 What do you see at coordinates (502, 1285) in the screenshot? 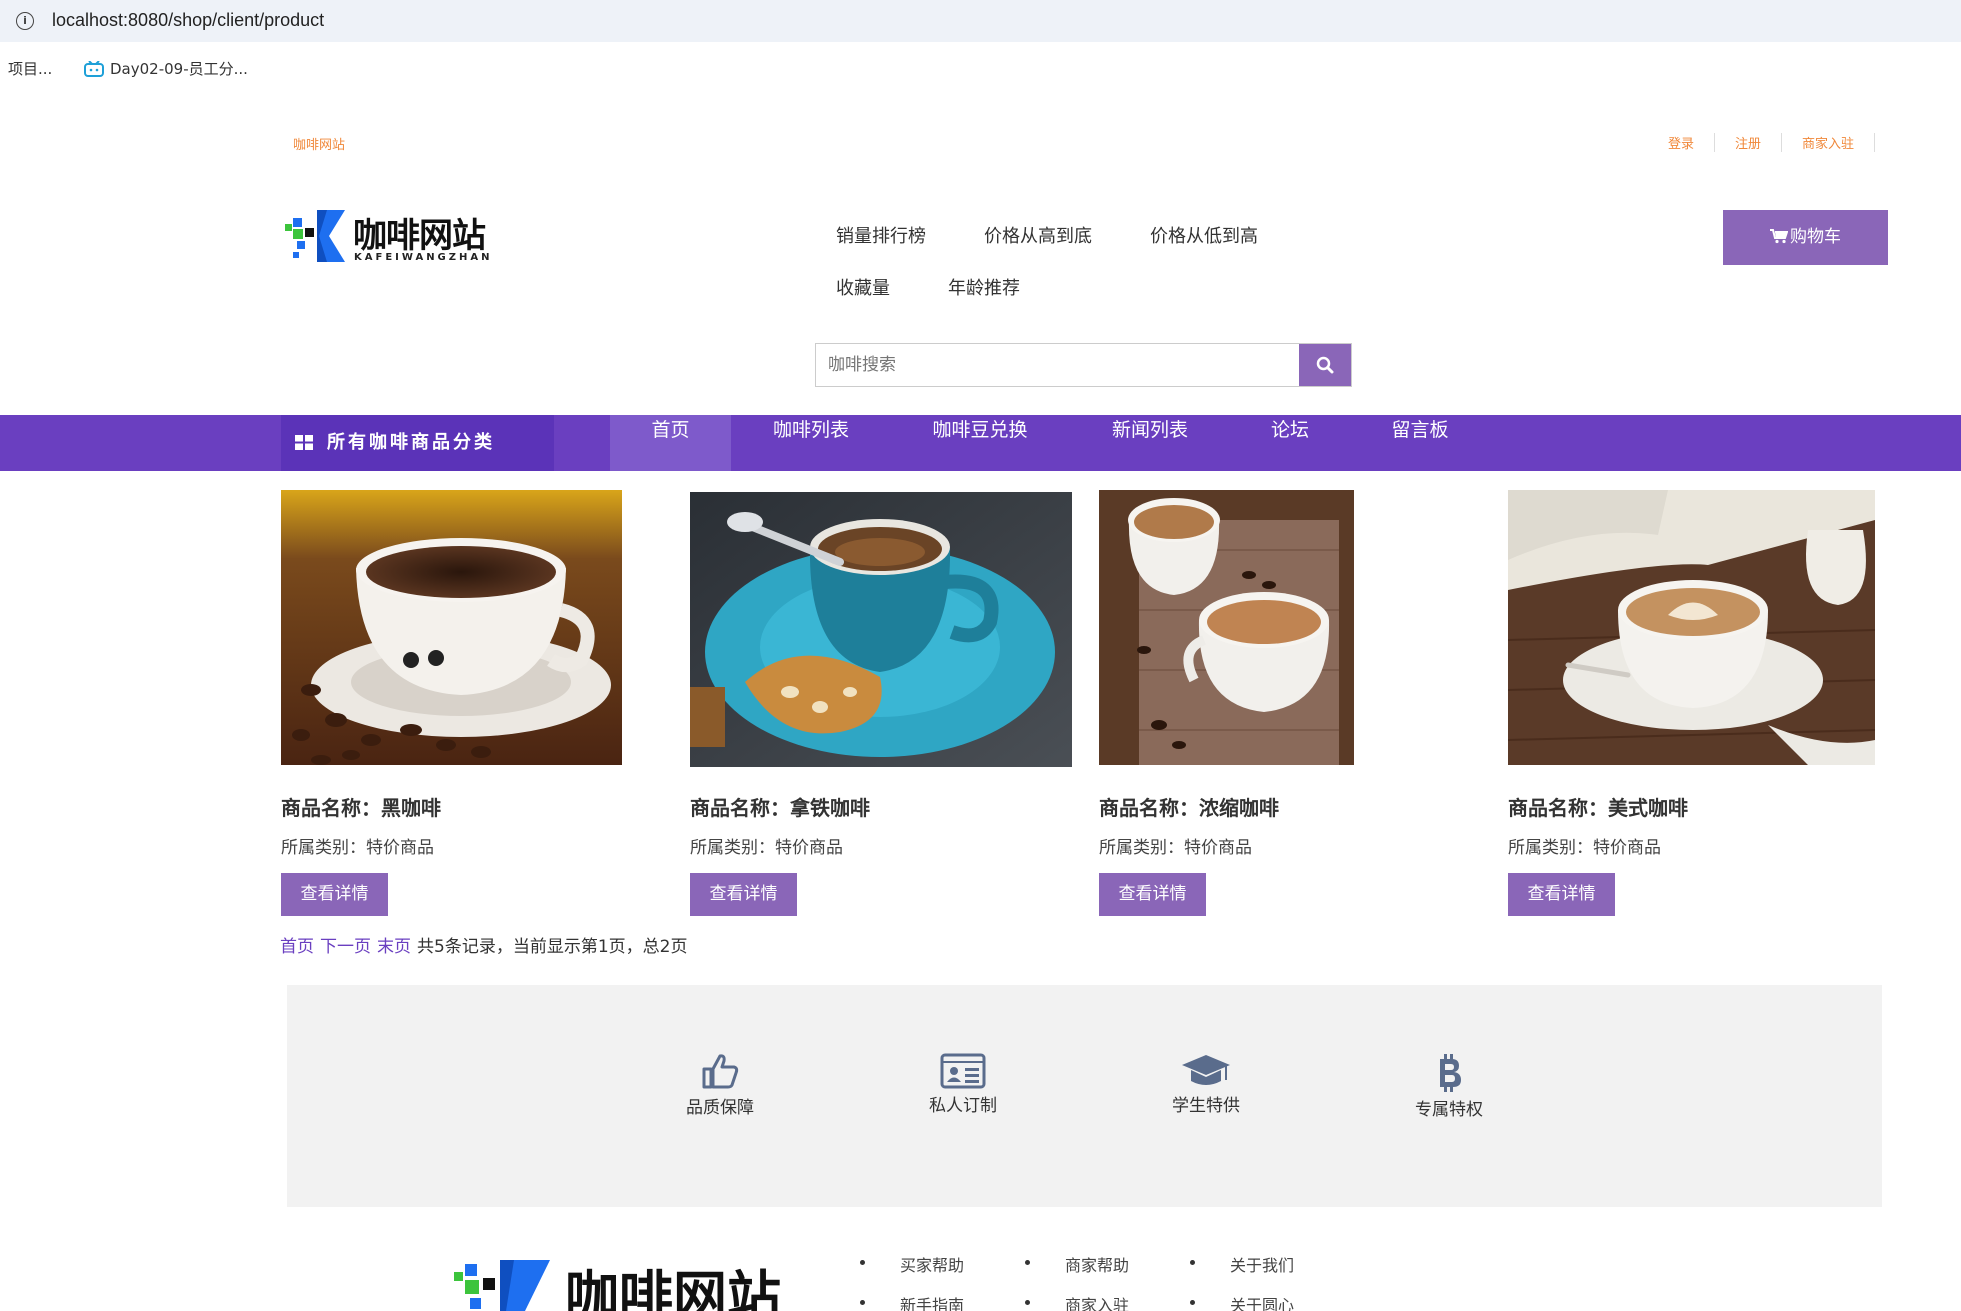
I see `footer-logo-mark-icon` at bounding box center [502, 1285].